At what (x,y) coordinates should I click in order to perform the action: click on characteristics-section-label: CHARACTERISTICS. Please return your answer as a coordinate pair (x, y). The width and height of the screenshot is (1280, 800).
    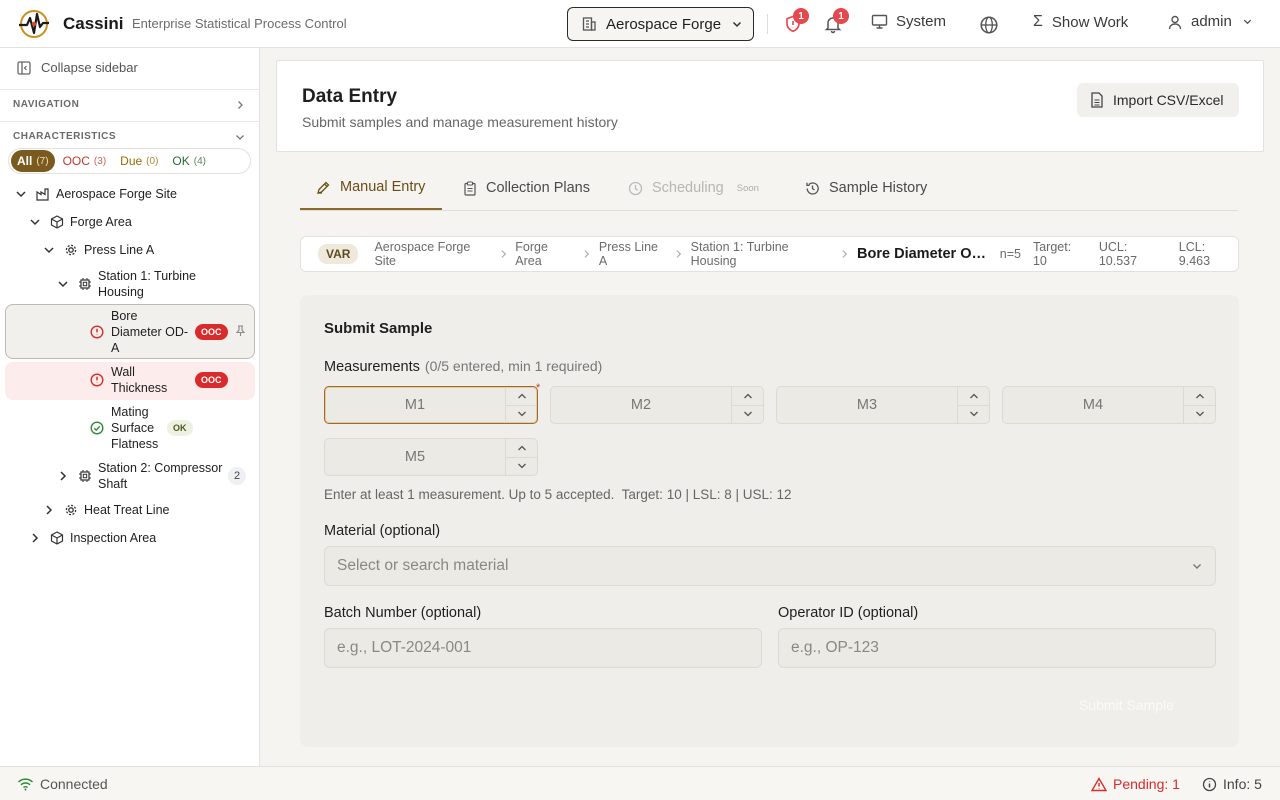
    Looking at the image, I should click on (64, 136).